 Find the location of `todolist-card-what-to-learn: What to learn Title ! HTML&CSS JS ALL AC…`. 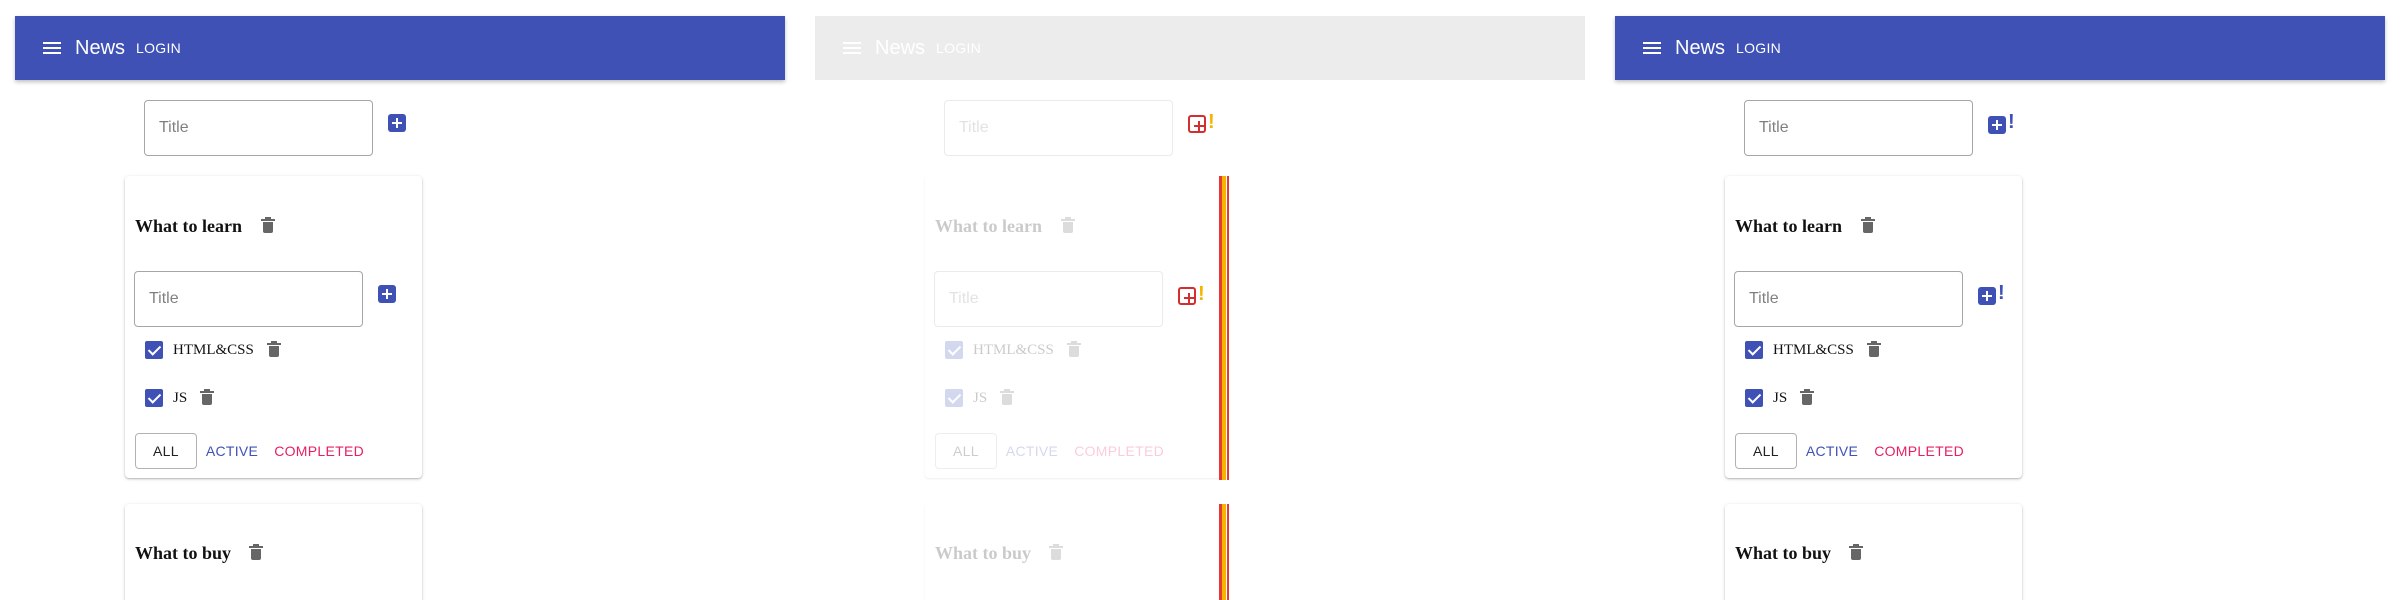

todolist-card-what-to-learn: What to learn Title ! HTML&CSS JS ALL AC… is located at coordinates (1873, 327).